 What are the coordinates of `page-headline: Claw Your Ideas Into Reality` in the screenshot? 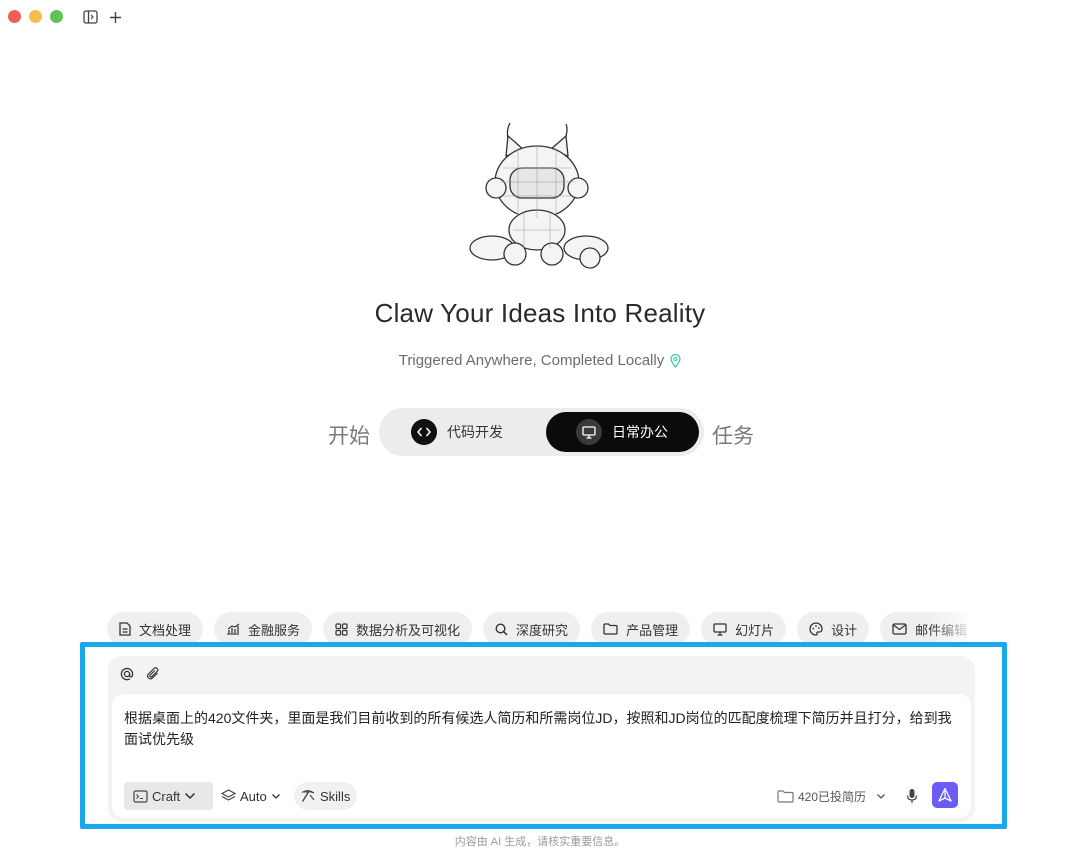 It's located at (540, 313).